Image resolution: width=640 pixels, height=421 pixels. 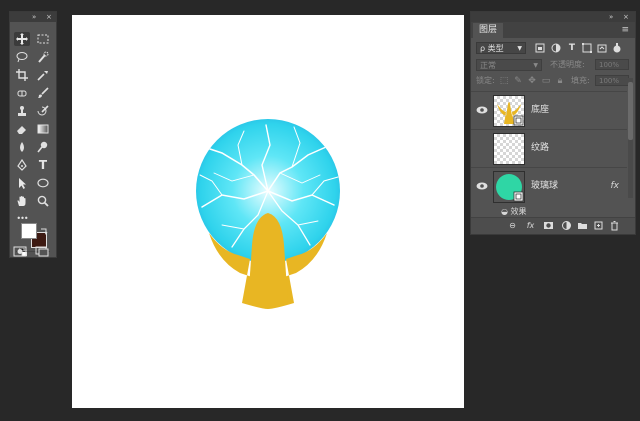 I want to click on layers-footer: ⊖ fx, so click(x=553, y=225).